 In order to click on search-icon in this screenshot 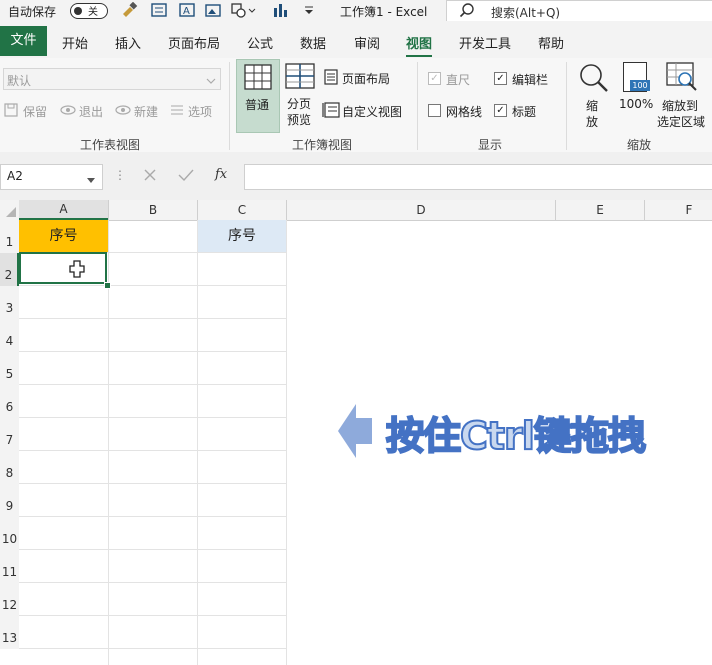, I will do `click(467, 11)`.